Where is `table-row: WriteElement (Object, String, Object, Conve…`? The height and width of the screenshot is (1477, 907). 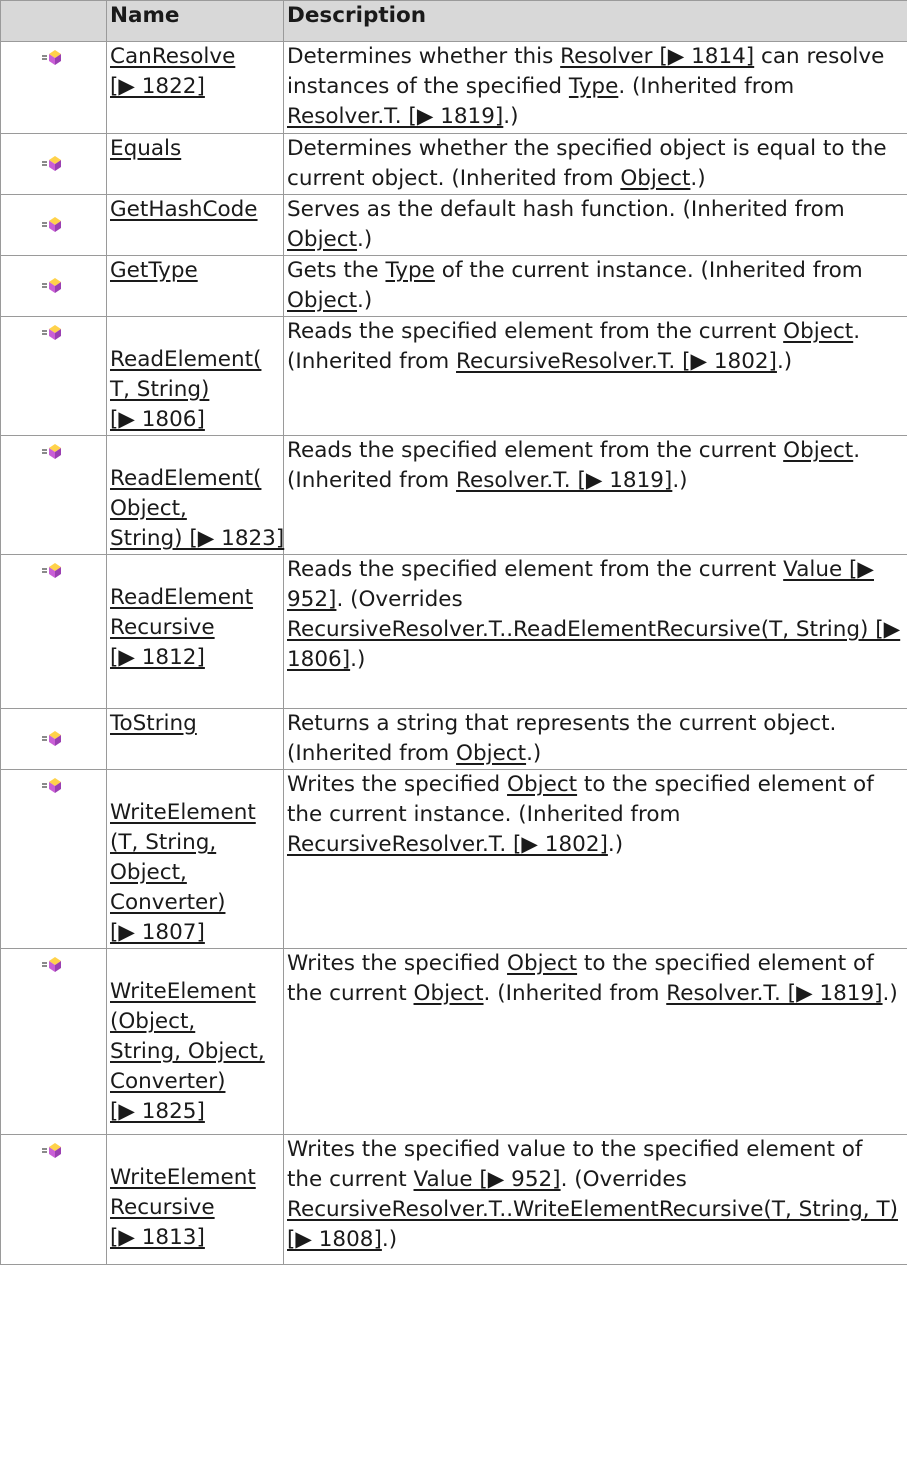 table-row: WriteElement (Object, String, Object, Conve… is located at coordinates (453, 1041).